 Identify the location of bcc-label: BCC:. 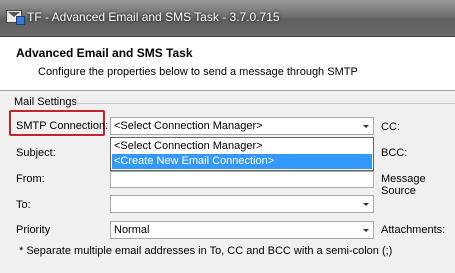
(394, 153).